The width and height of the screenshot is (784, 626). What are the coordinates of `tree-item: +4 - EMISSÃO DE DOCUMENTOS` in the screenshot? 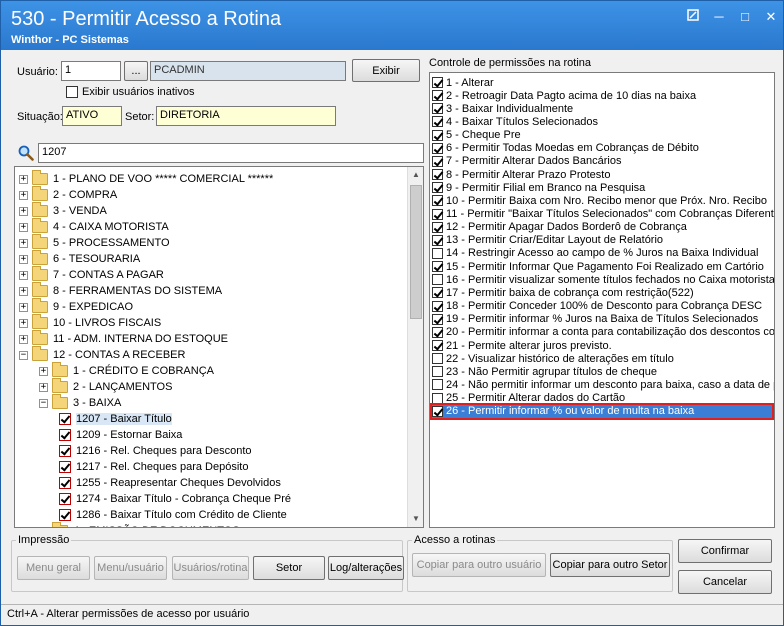 It's located at (139, 524).